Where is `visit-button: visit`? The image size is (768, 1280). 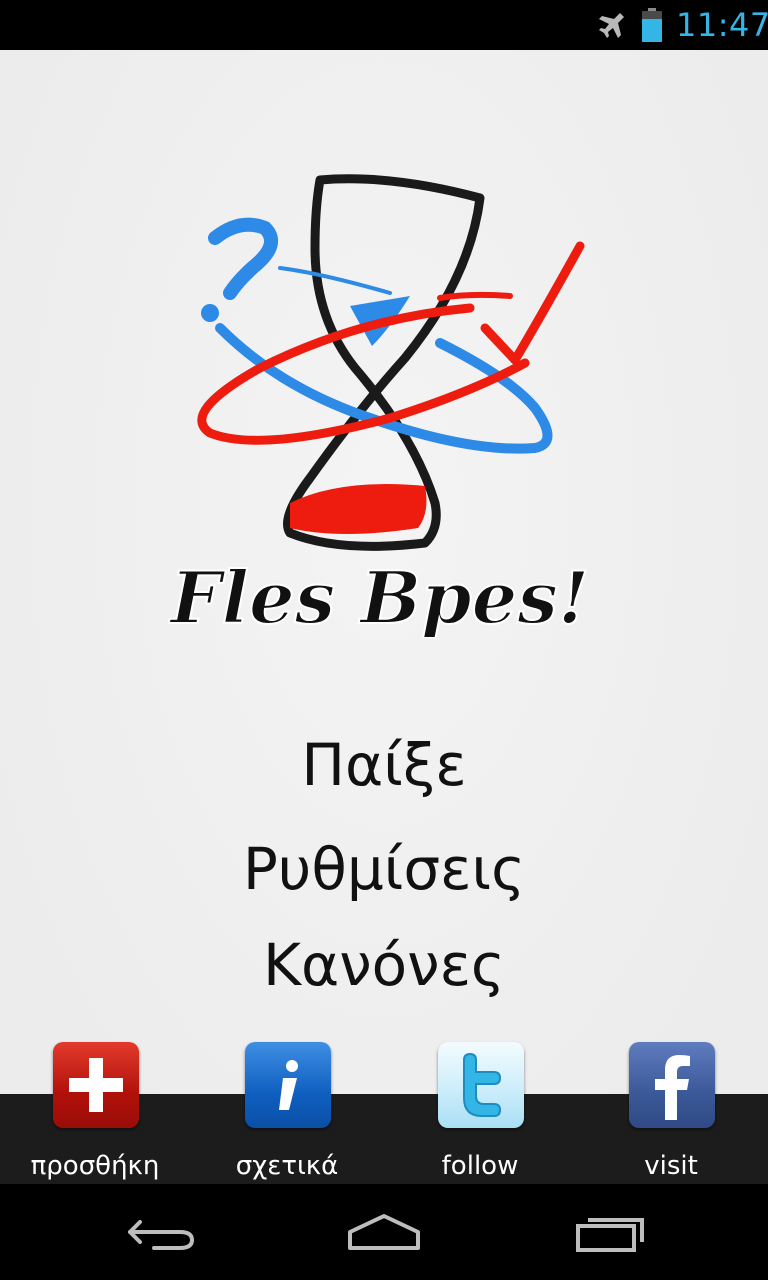
visit-button: visit is located at coordinates (671, 1113).